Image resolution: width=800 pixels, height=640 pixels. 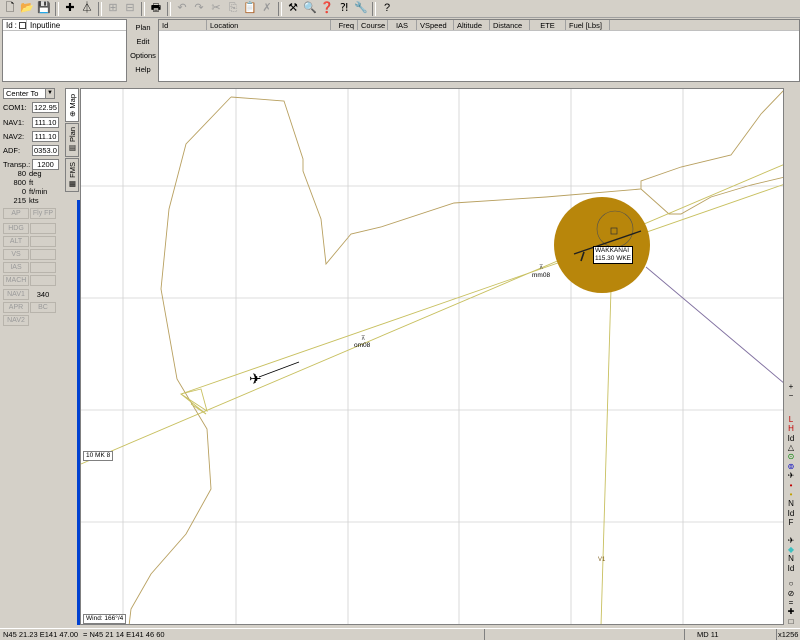 What do you see at coordinates (183, 25) in the screenshot?
I see `col-id: Id` at bounding box center [183, 25].